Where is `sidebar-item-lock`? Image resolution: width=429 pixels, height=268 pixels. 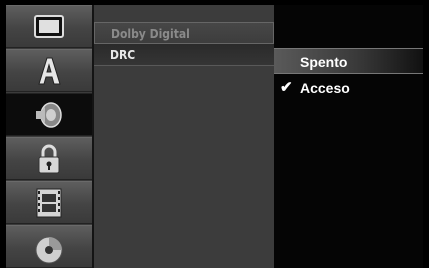
sidebar-item-lock is located at coordinates (49, 158).